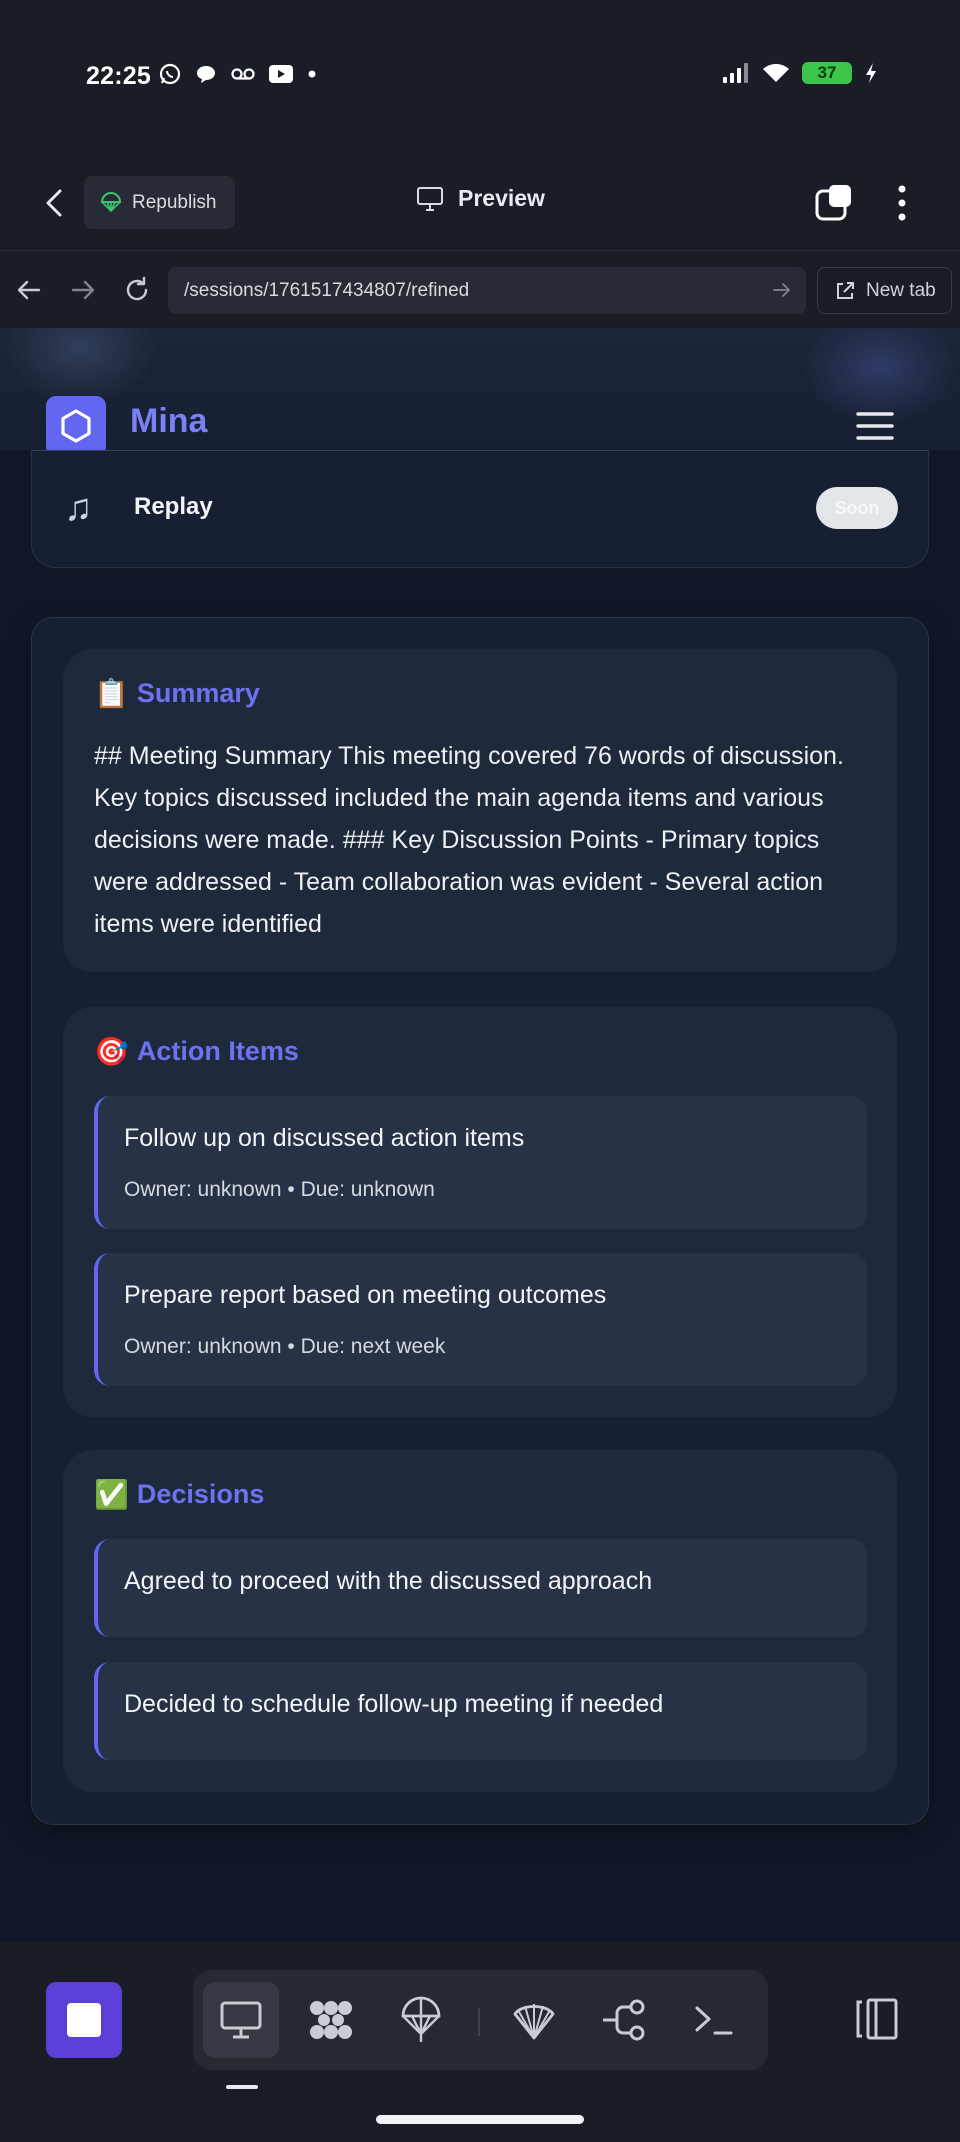 The width and height of the screenshot is (960, 2142). I want to click on action-item-title: Follow up on discussed action items, so click(324, 1138).